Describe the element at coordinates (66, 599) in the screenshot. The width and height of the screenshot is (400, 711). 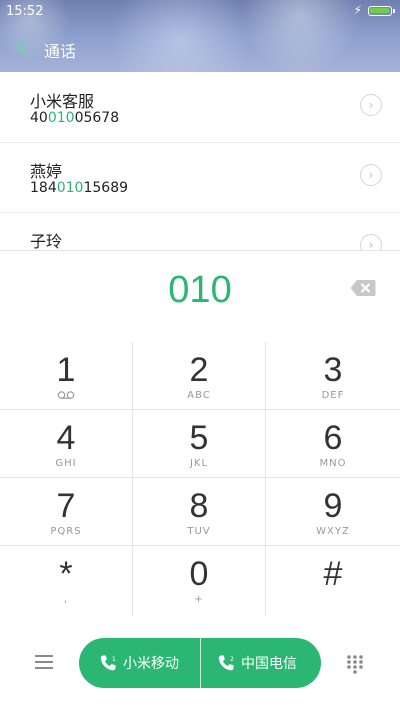
I see `key-letters: ,` at that location.